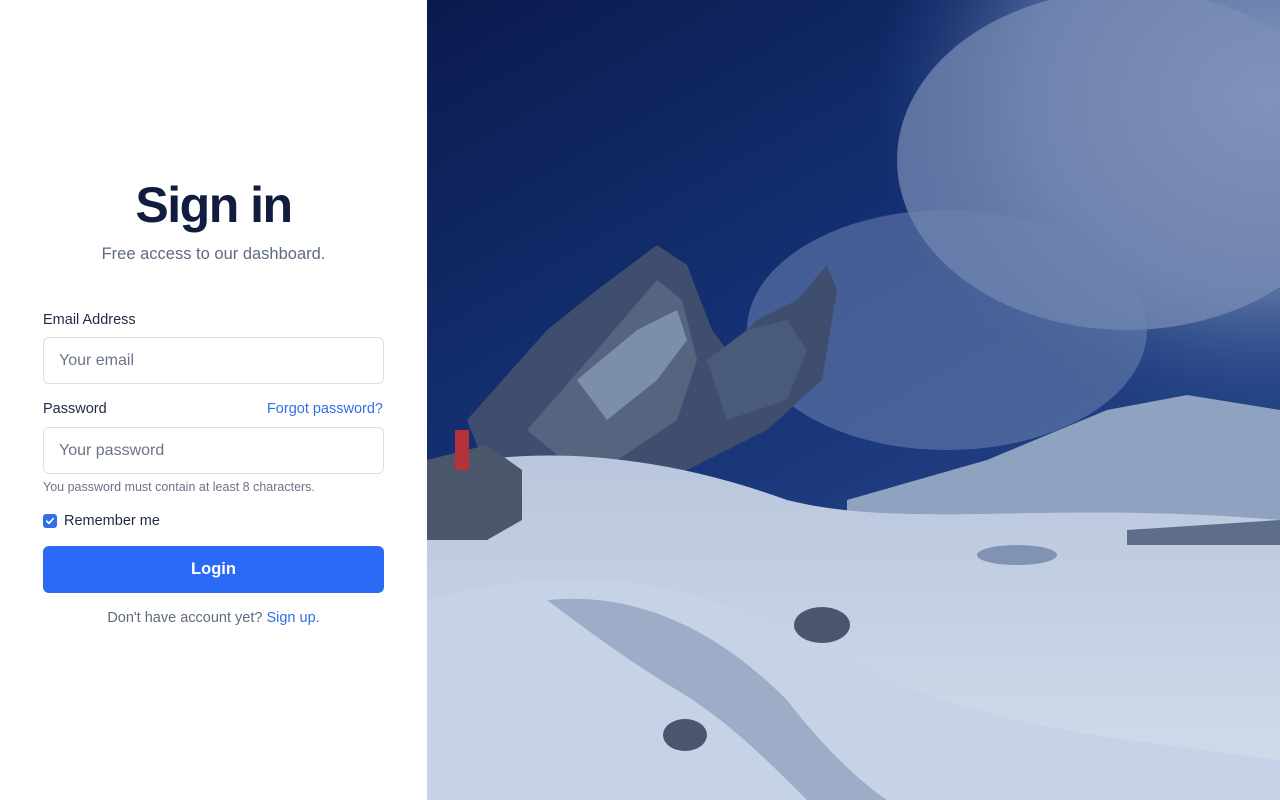 The height and width of the screenshot is (800, 1280). What do you see at coordinates (213, 569) in the screenshot?
I see `login-button: Login` at bounding box center [213, 569].